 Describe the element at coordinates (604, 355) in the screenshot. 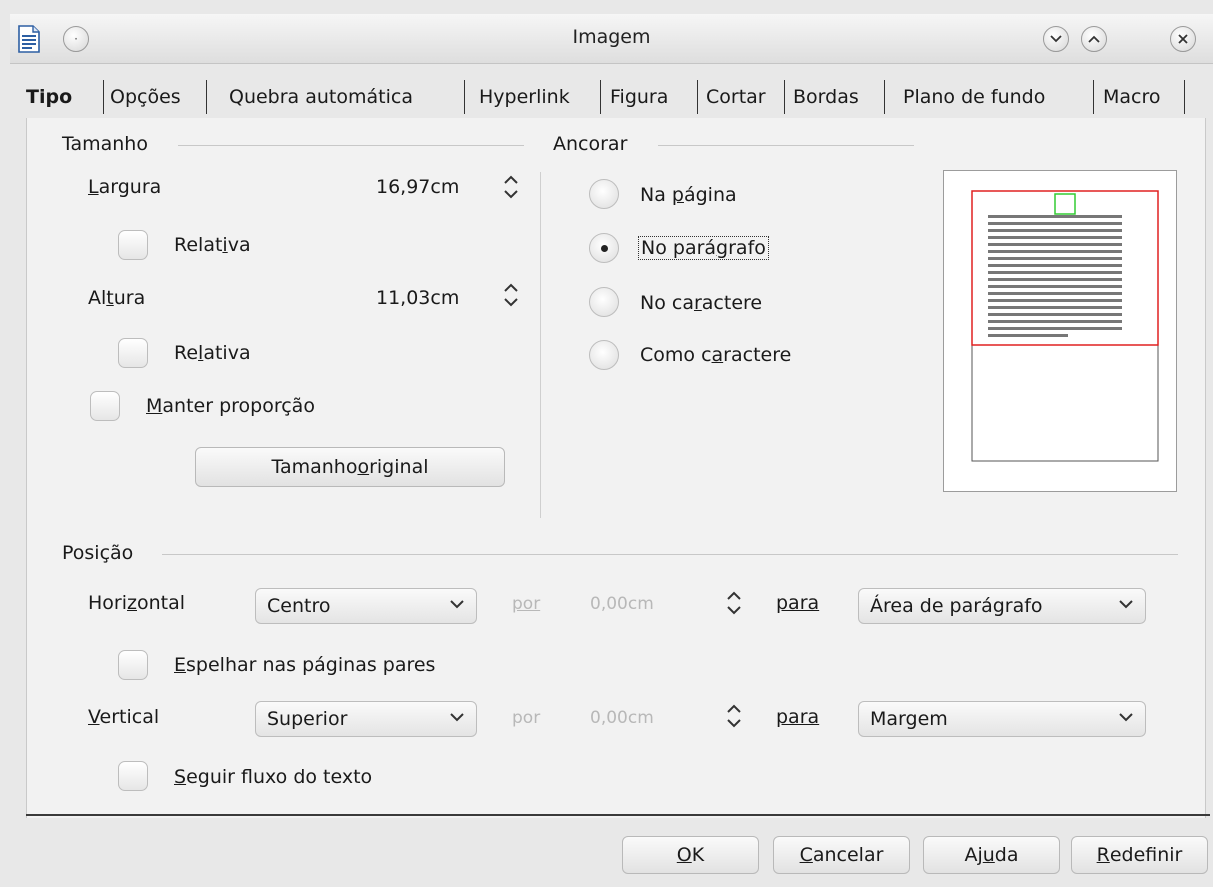

I see `anchor-as-char-radio` at that location.